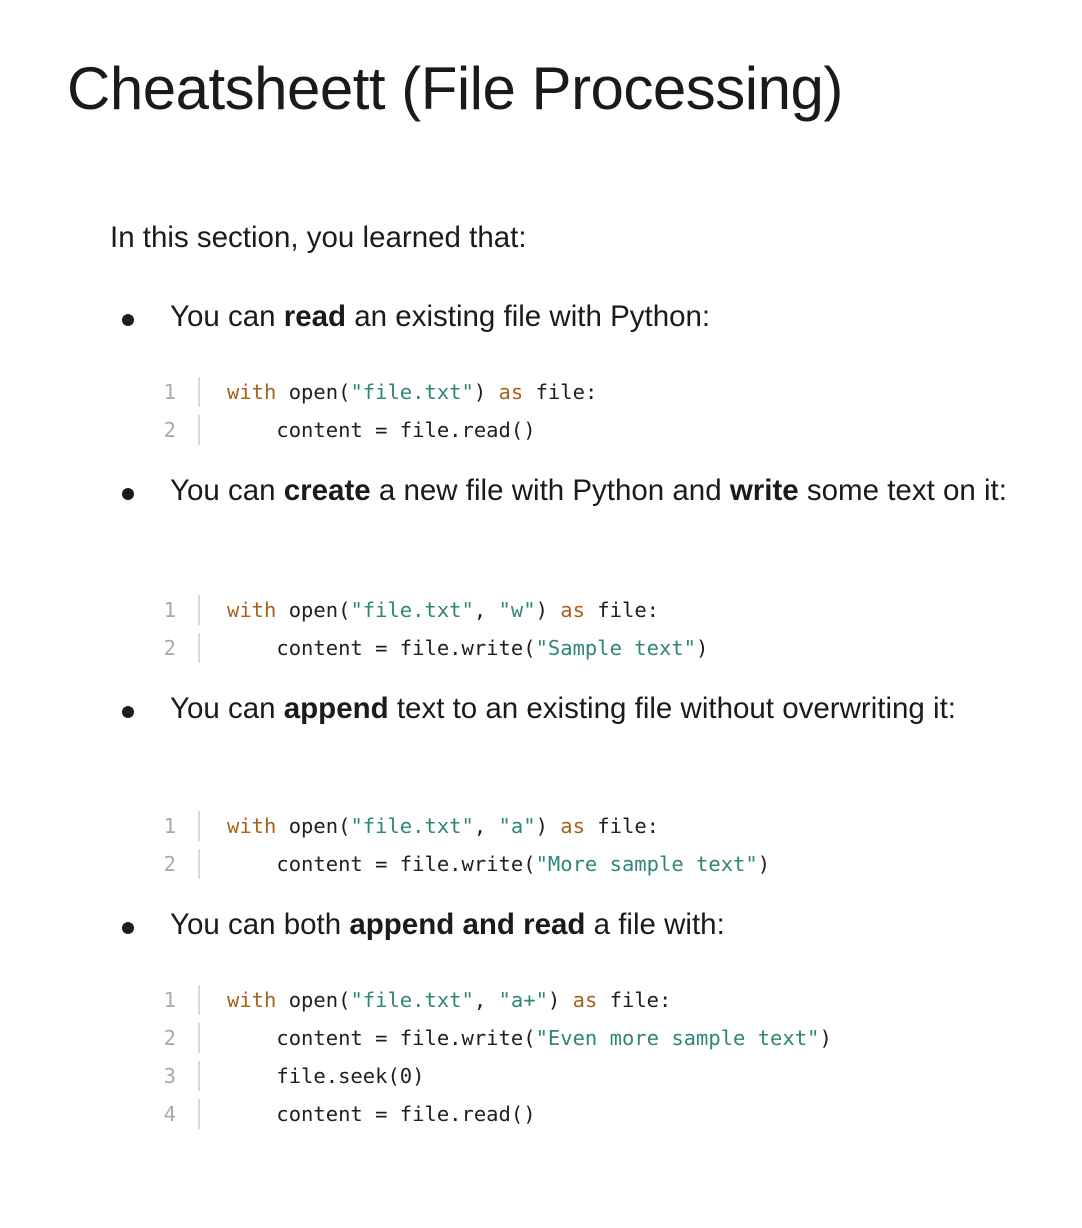  I want to click on code-text: with open("file.txt", "w") as file:, so click(443, 610).